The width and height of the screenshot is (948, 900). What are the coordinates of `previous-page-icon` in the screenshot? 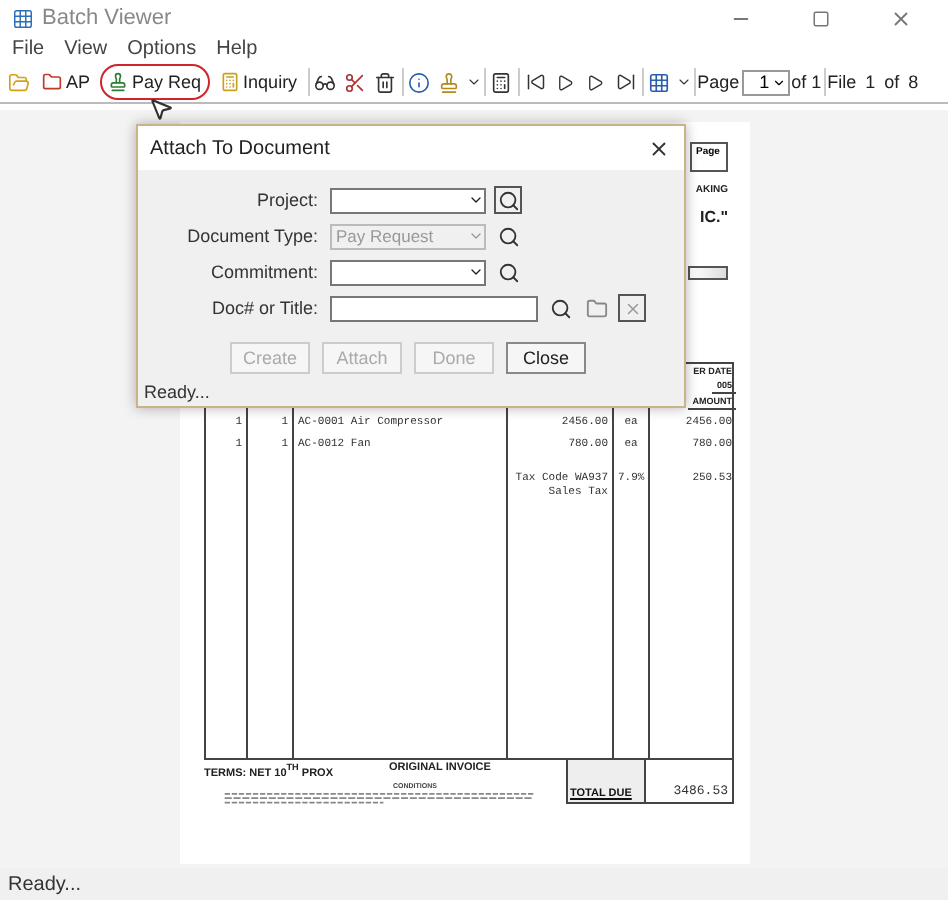 It's located at (565, 82).